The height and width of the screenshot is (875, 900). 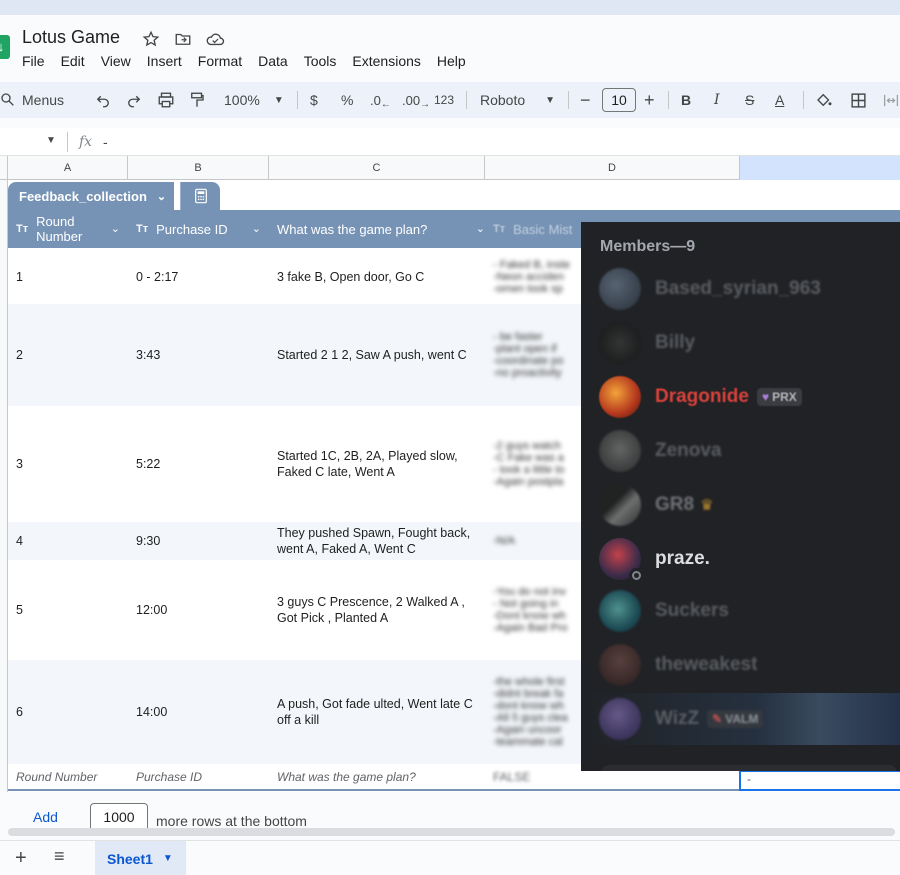 What do you see at coordinates (72, 541) in the screenshot?
I see `cell-round-number: 4` at bounding box center [72, 541].